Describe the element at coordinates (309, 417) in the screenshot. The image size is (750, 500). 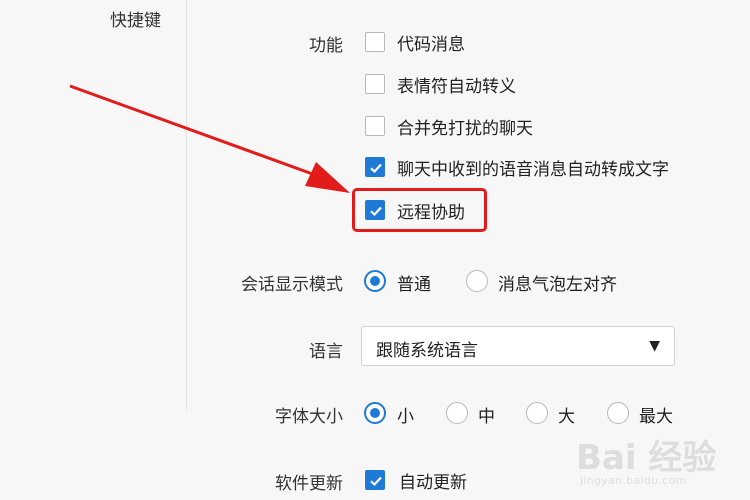
I see `font-size-label: 字体大小` at that location.